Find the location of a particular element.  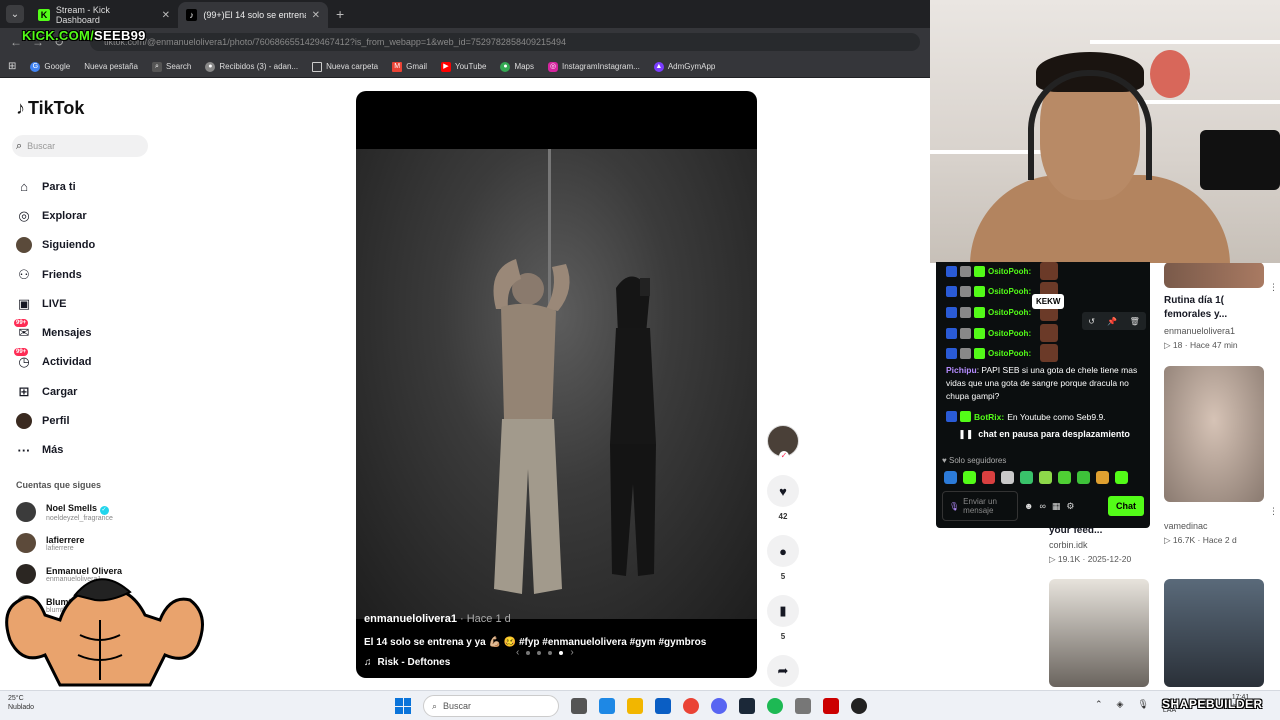

windows-start-icon is located at coordinates (403, 706).